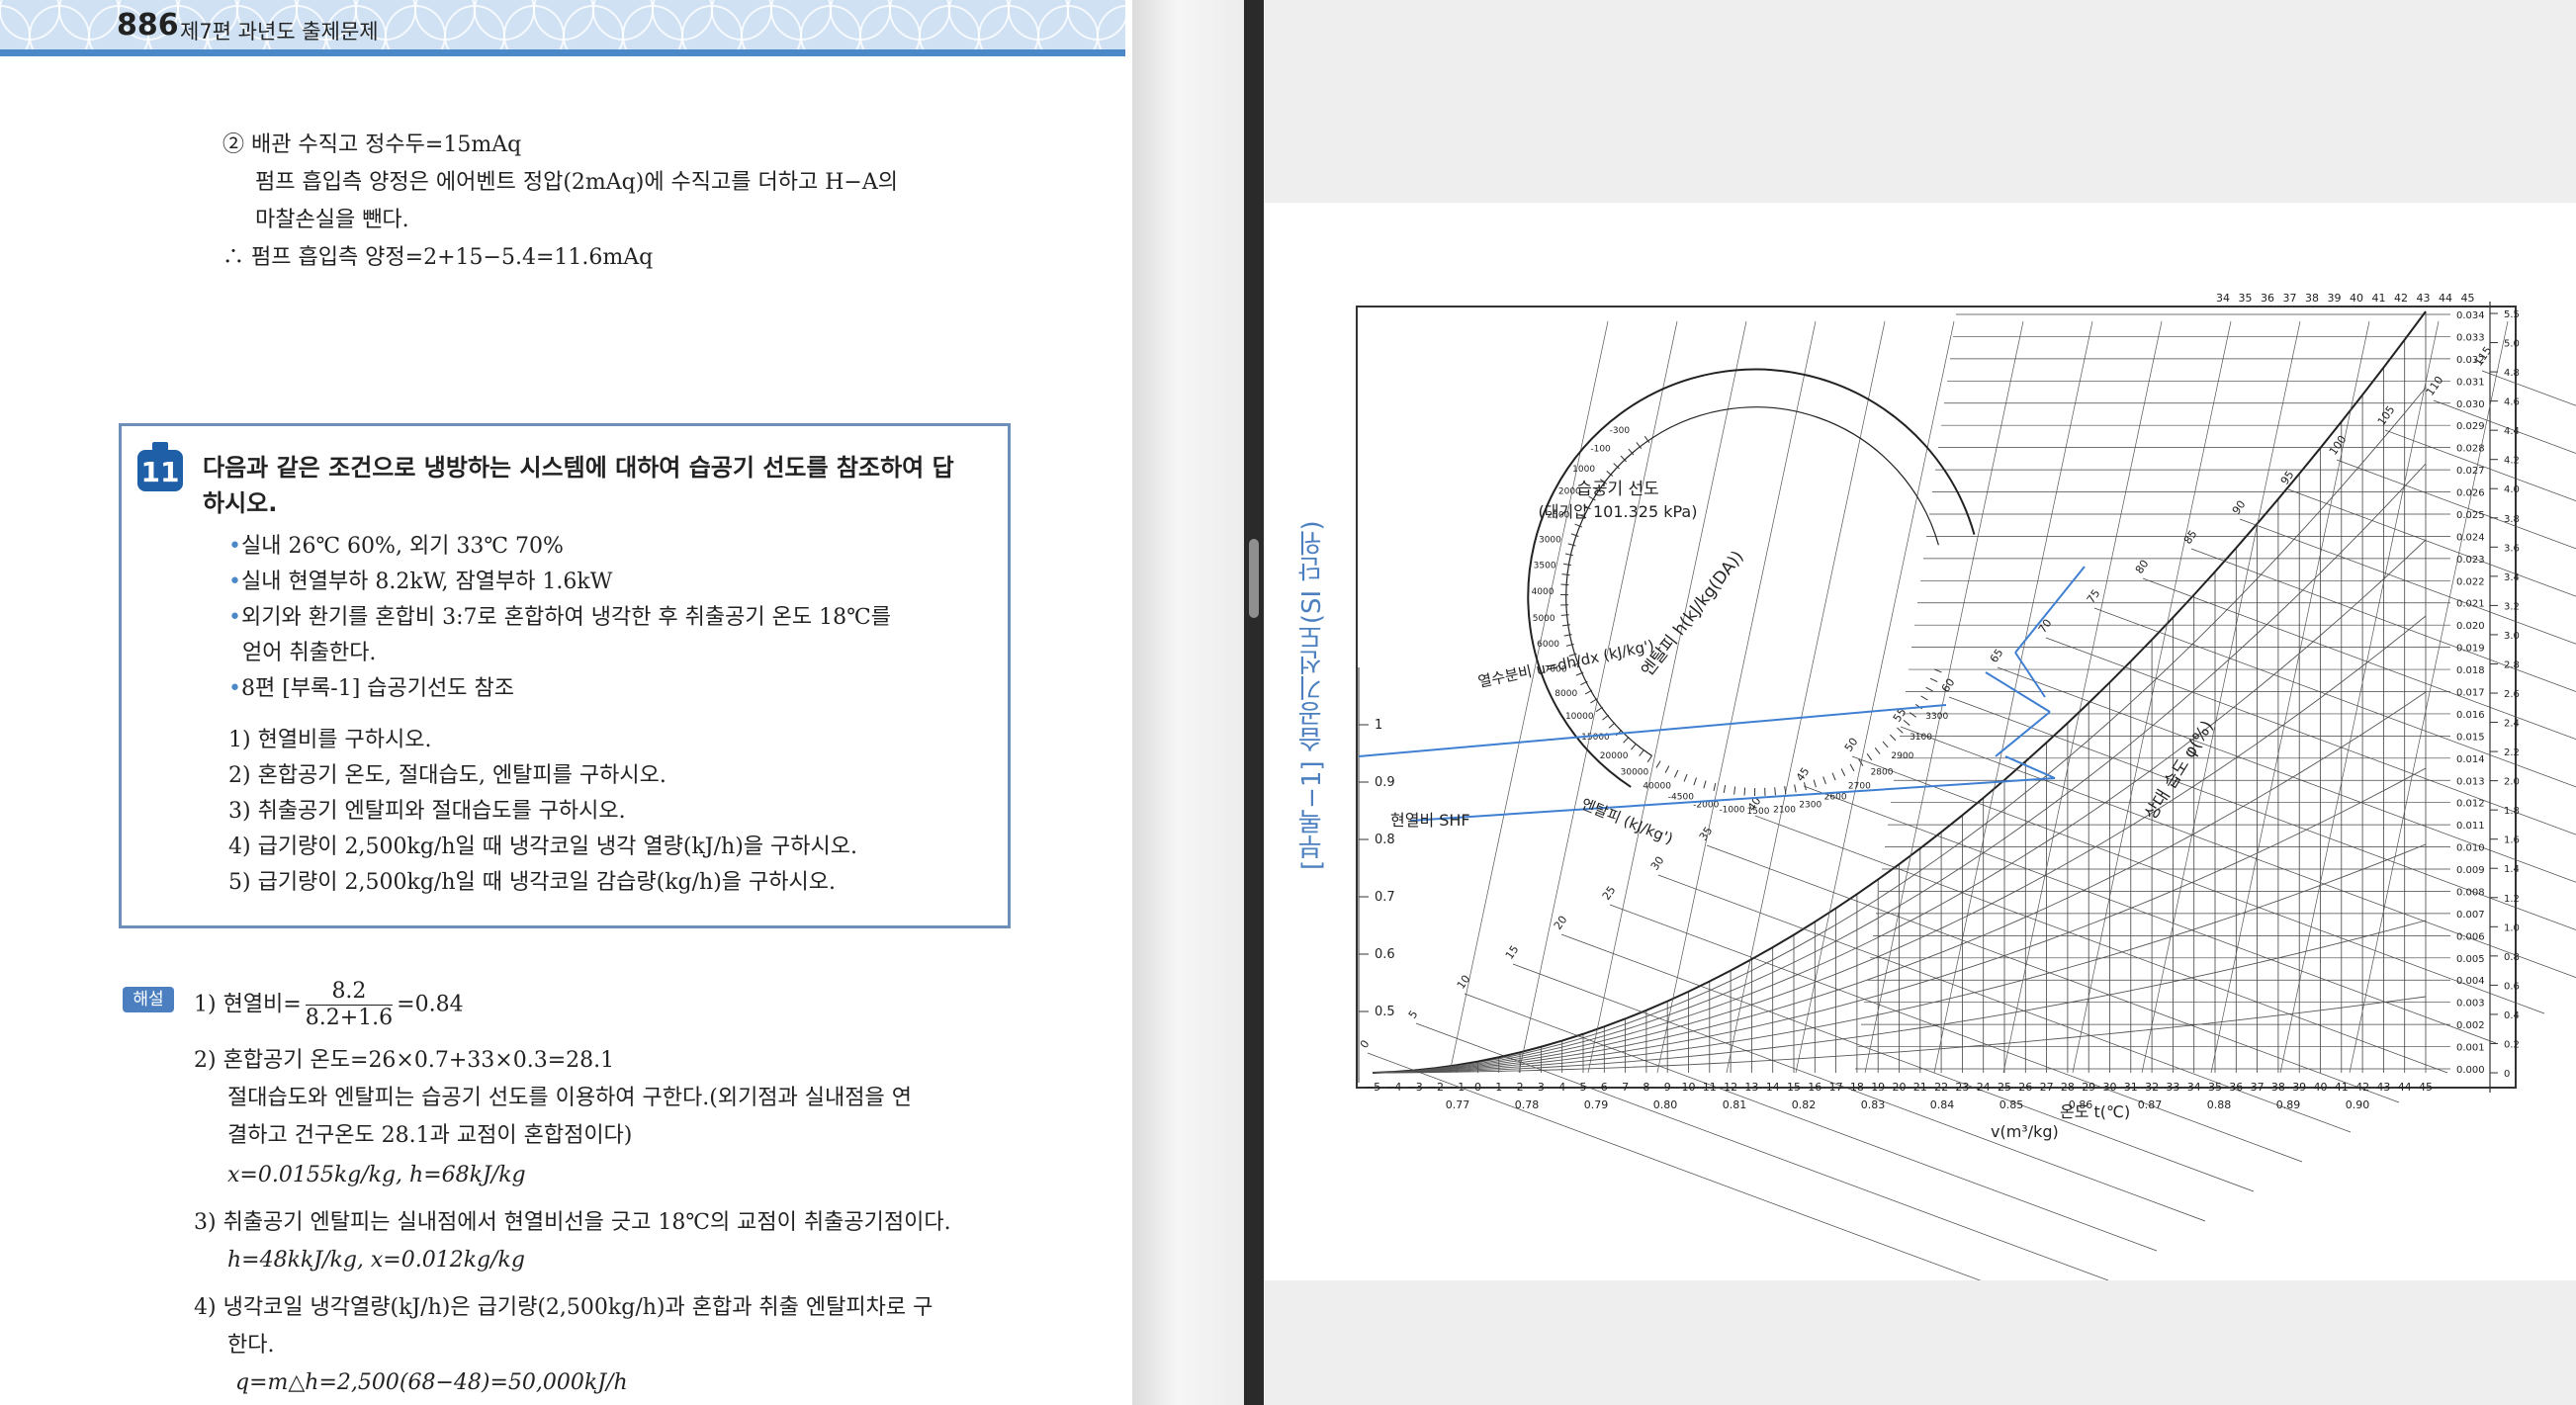  What do you see at coordinates (1520, 1087) in the screenshot?
I see `temperature-tick-label: 2` at bounding box center [1520, 1087].